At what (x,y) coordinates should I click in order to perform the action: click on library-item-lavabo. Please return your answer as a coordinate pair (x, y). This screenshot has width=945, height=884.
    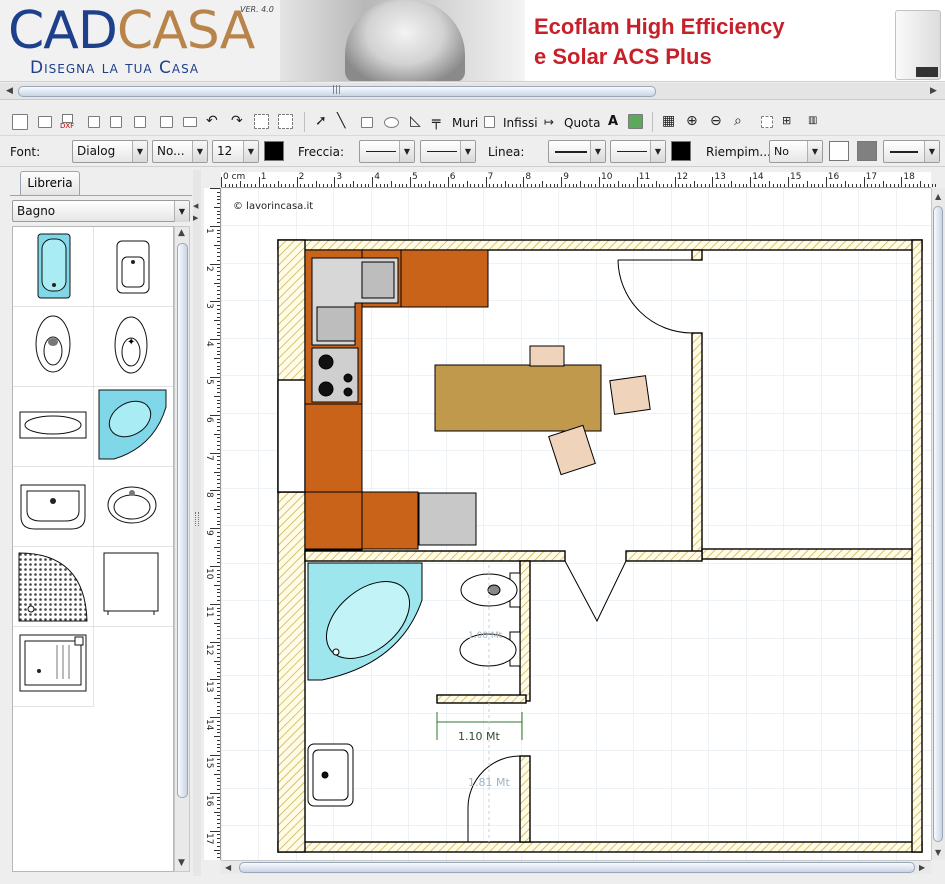
    Looking at the image, I should click on (53, 507).